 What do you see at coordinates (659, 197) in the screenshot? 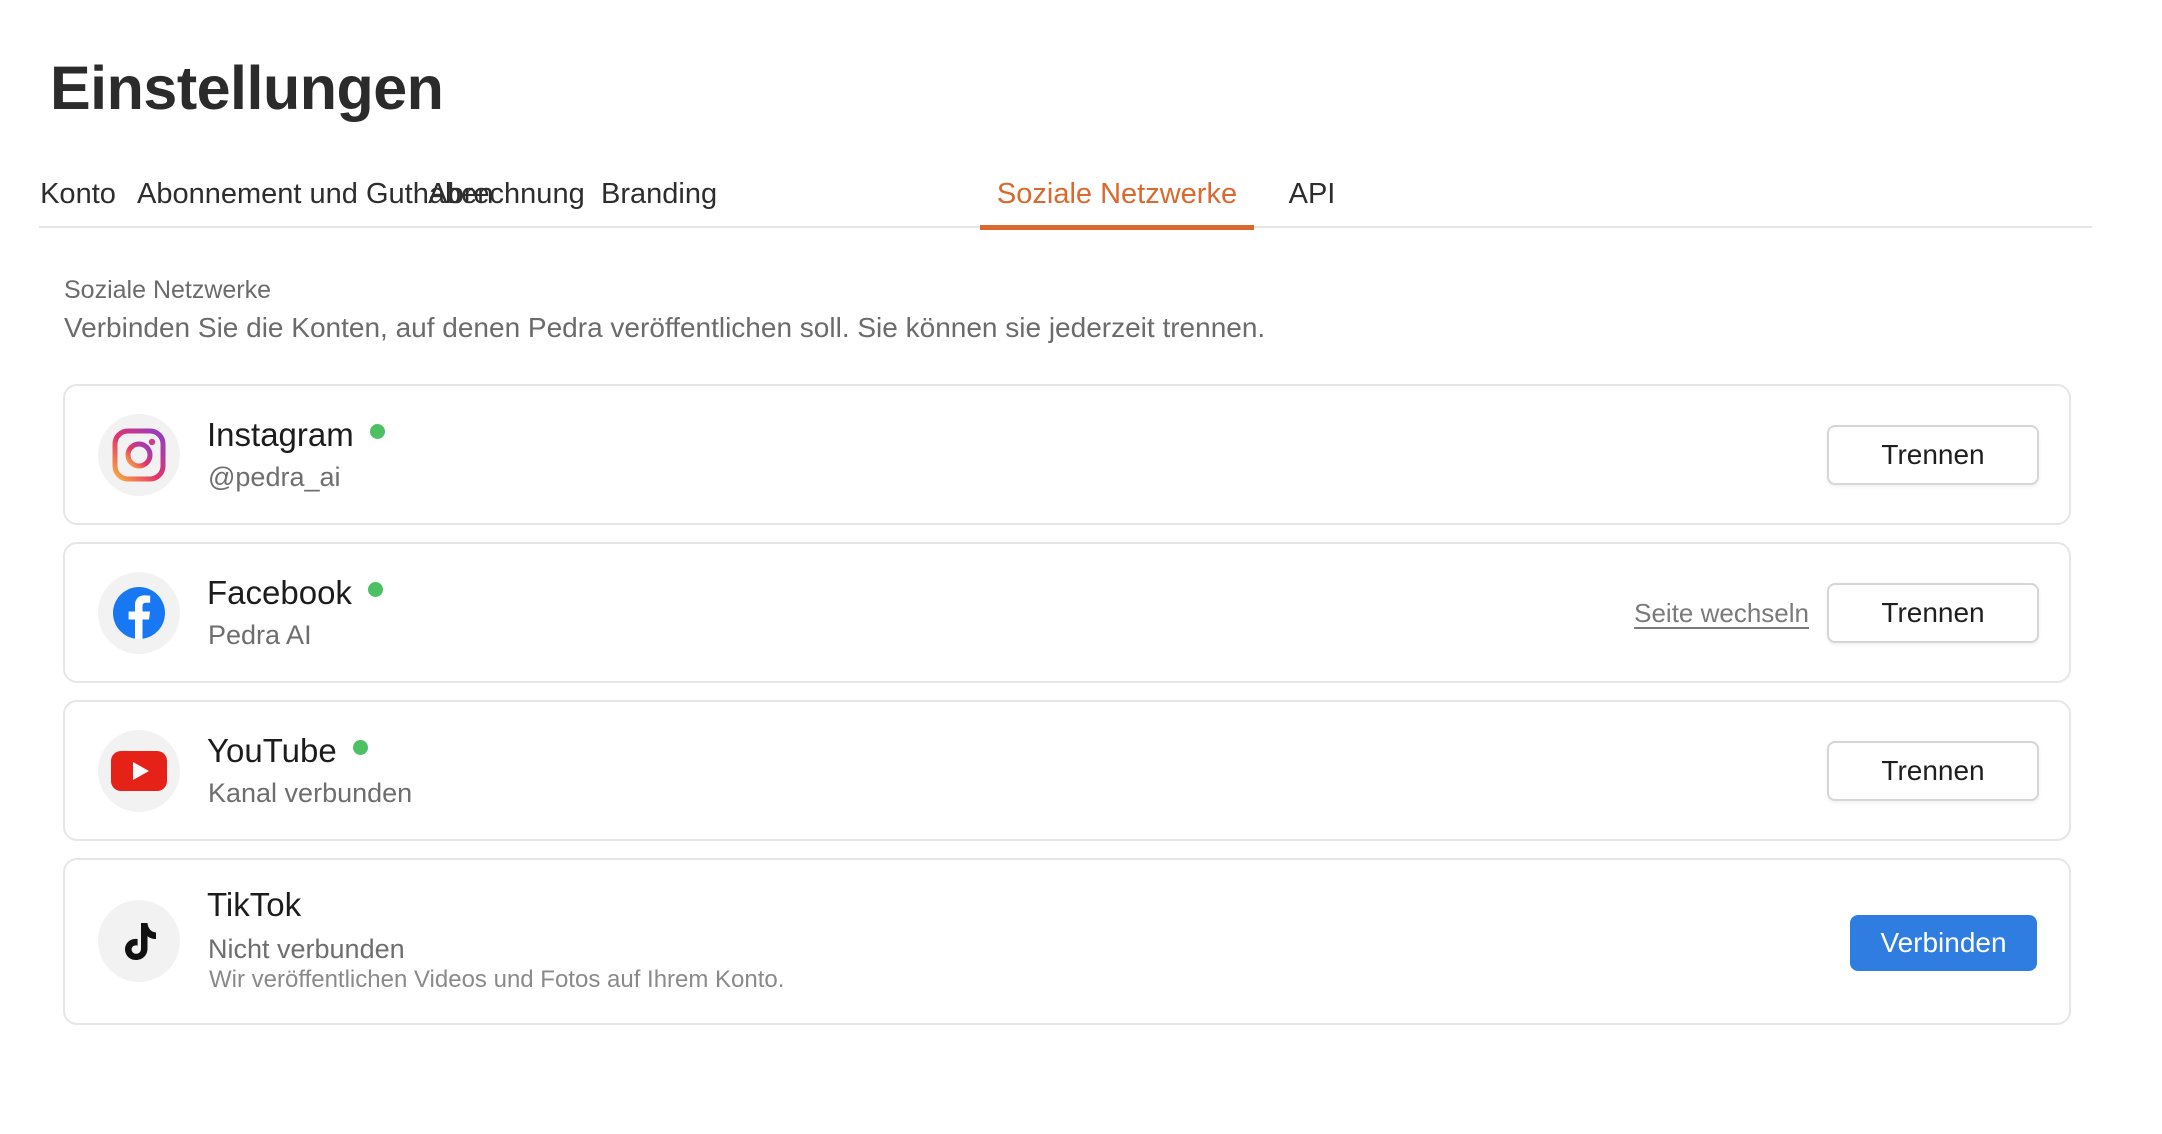
I see `tab-branding: Branding` at bounding box center [659, 197].